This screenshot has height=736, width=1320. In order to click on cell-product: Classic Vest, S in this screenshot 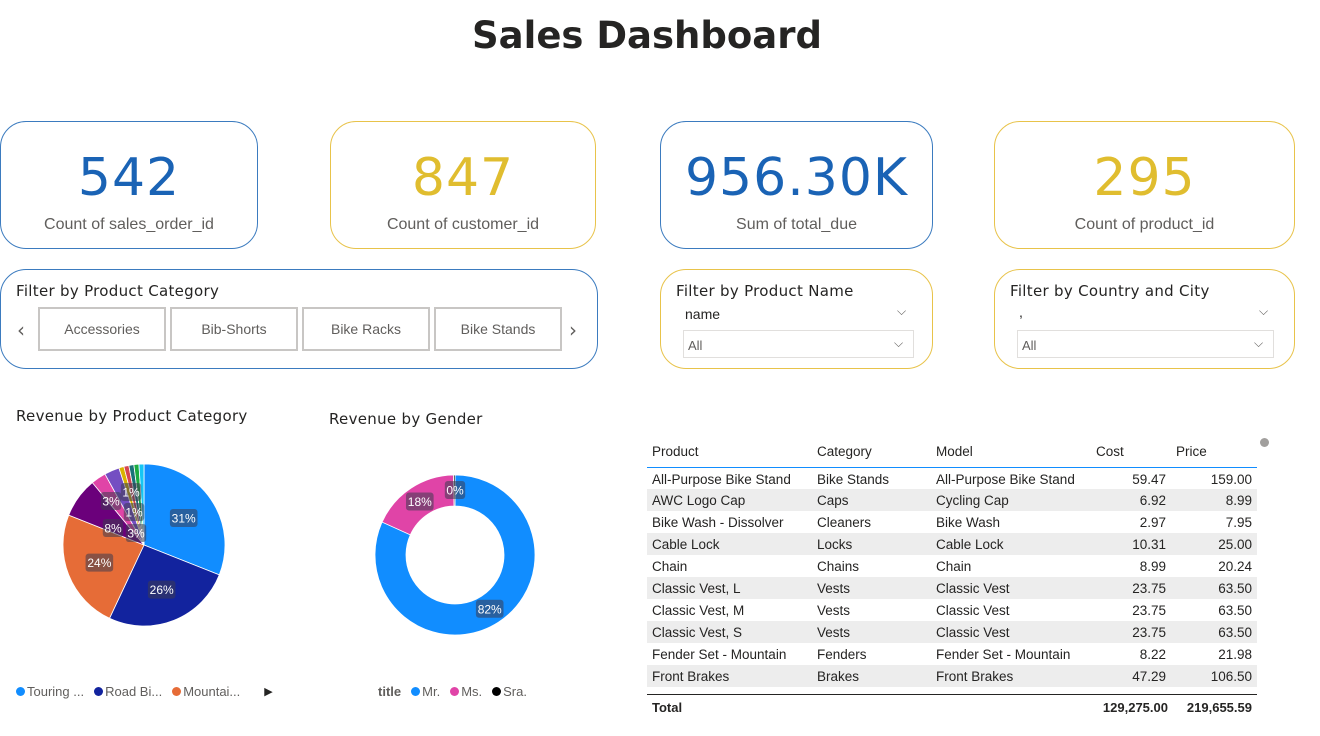, I will do `click(729, 632)`.